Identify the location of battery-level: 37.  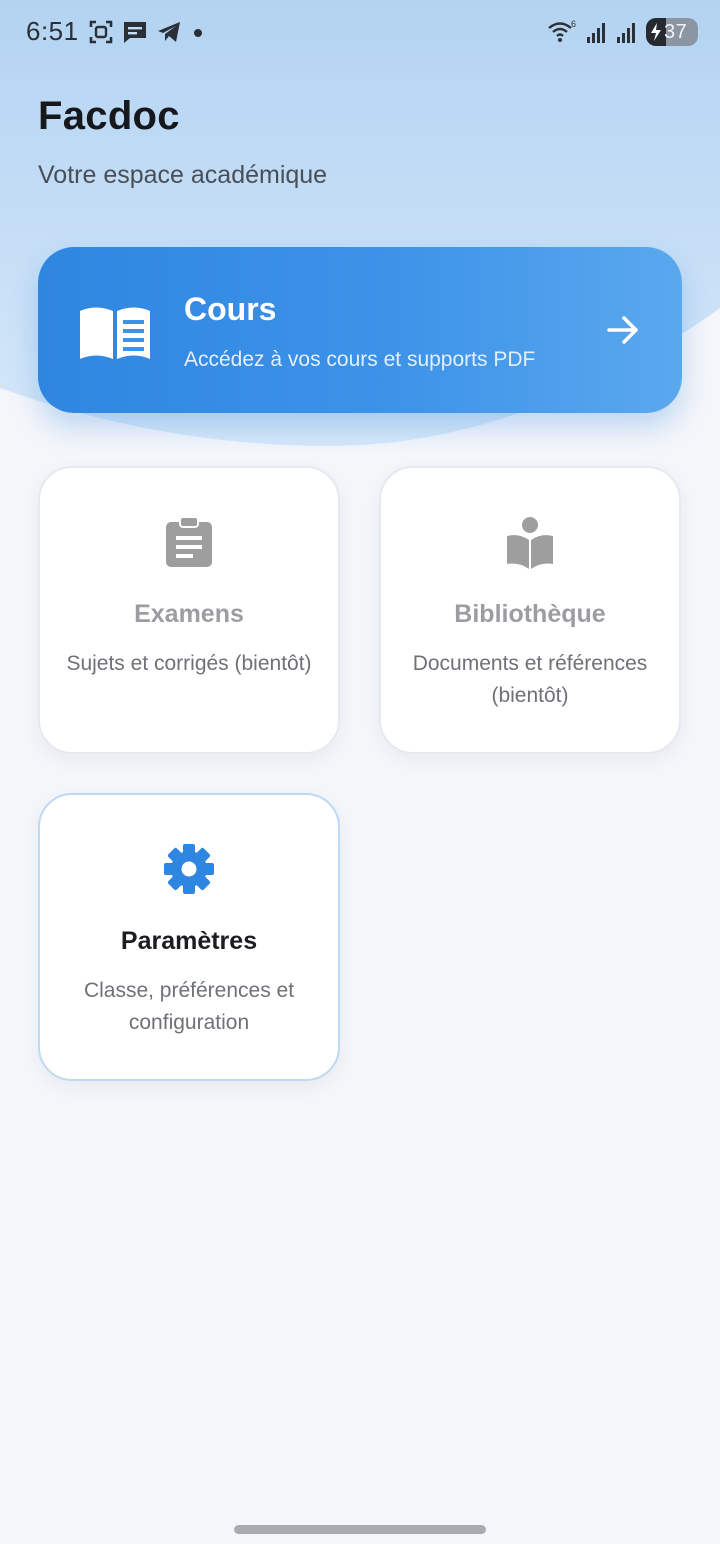
(676, 32).